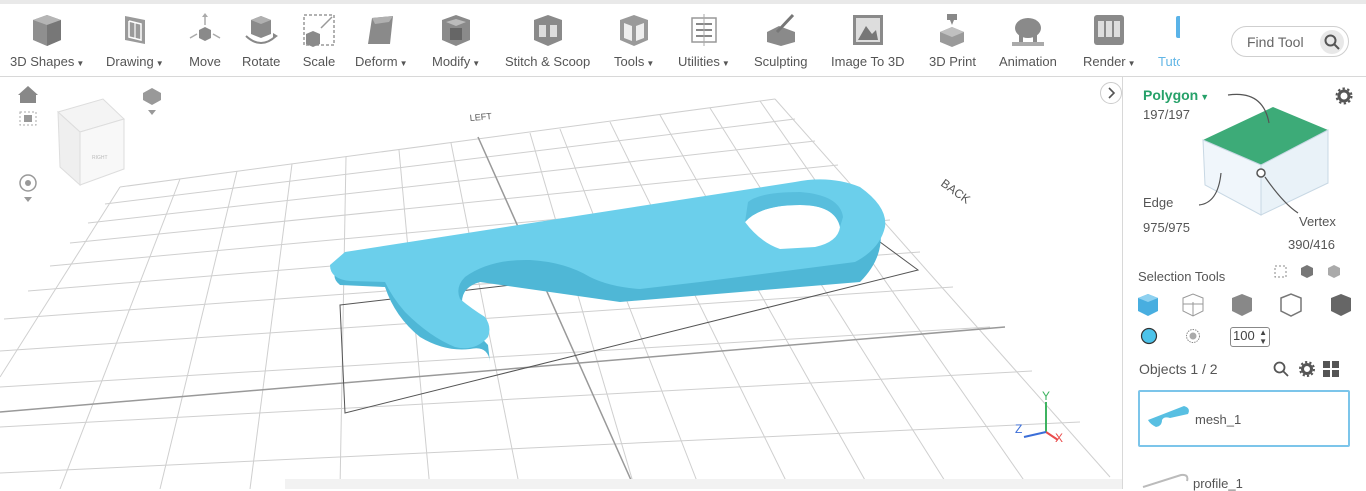 The height and width of the screenshot is (491, 1366). I want to click on tool-label: 3D Print, so click(952, 61).